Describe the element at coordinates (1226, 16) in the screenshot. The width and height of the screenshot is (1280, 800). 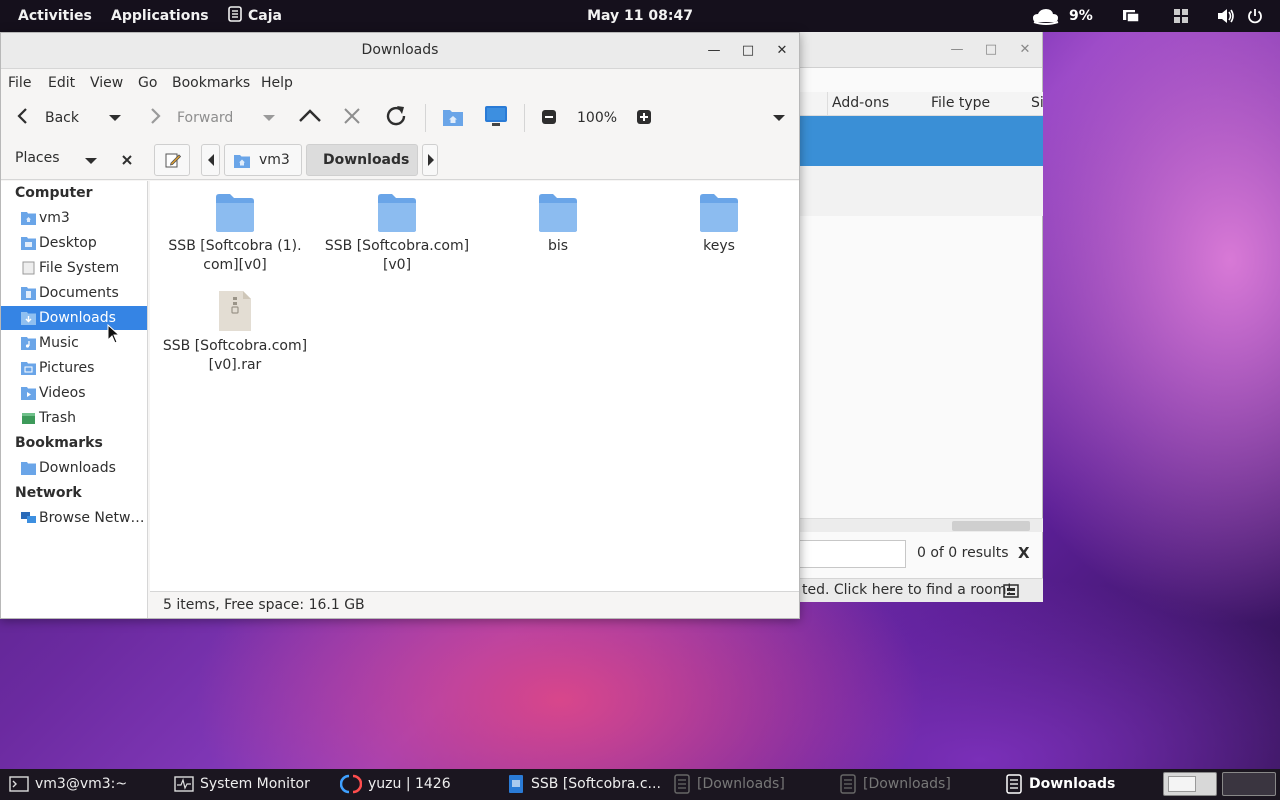
I see `volume-icon` at that location.